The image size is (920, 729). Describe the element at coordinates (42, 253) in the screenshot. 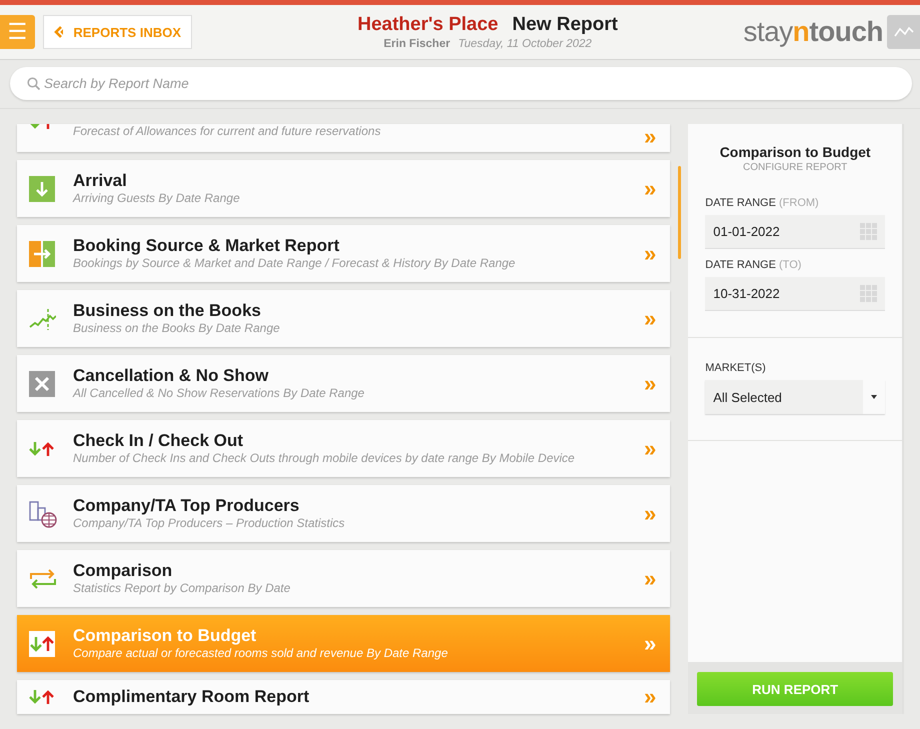

I see `right-arrow-icon` at that location.